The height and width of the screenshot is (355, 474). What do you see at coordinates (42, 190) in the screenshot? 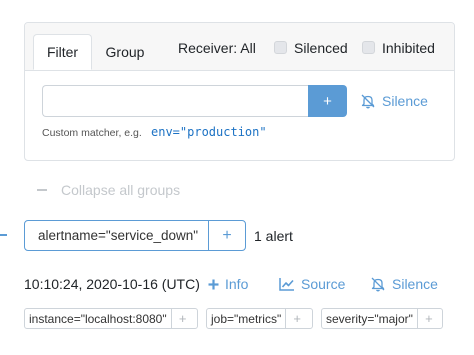
I see `minus-icon` at bounding box center [42, 190].